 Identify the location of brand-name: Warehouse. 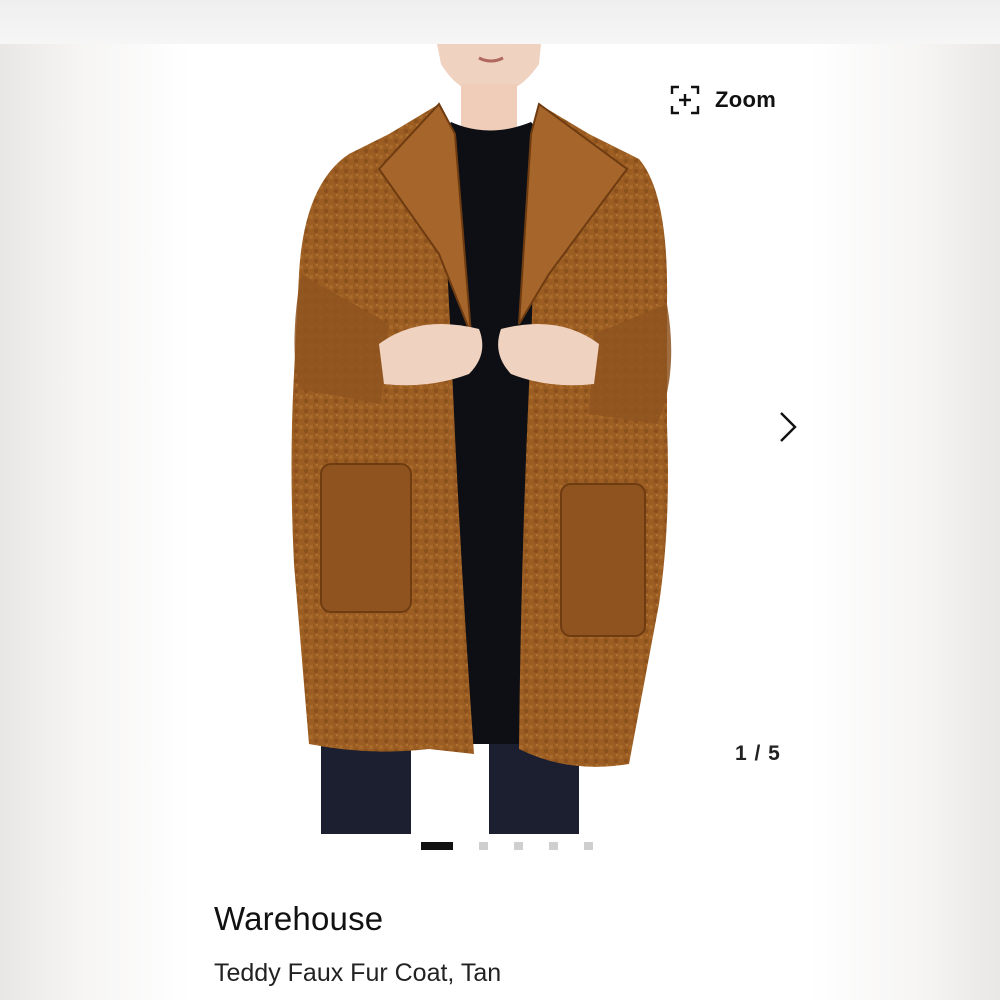
(298, 919).